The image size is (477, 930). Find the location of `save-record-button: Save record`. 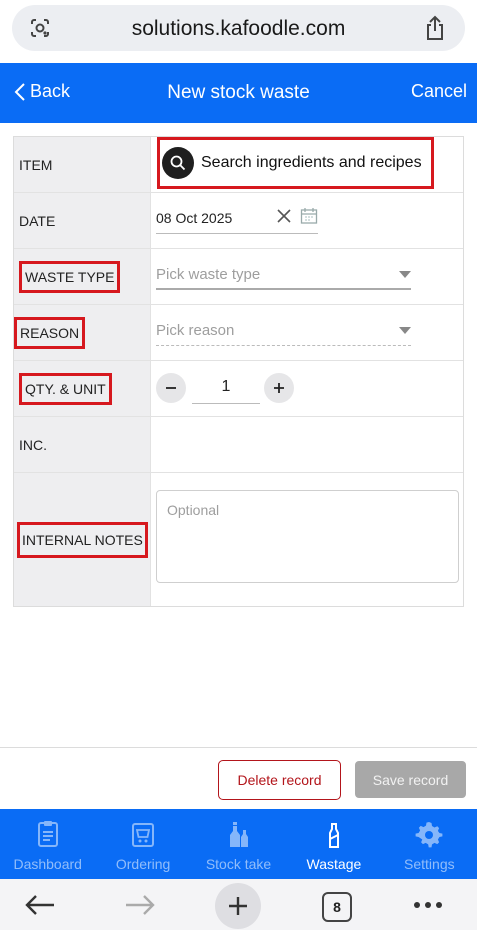

save-record-button: Save record is located at coordinates (410, 779).